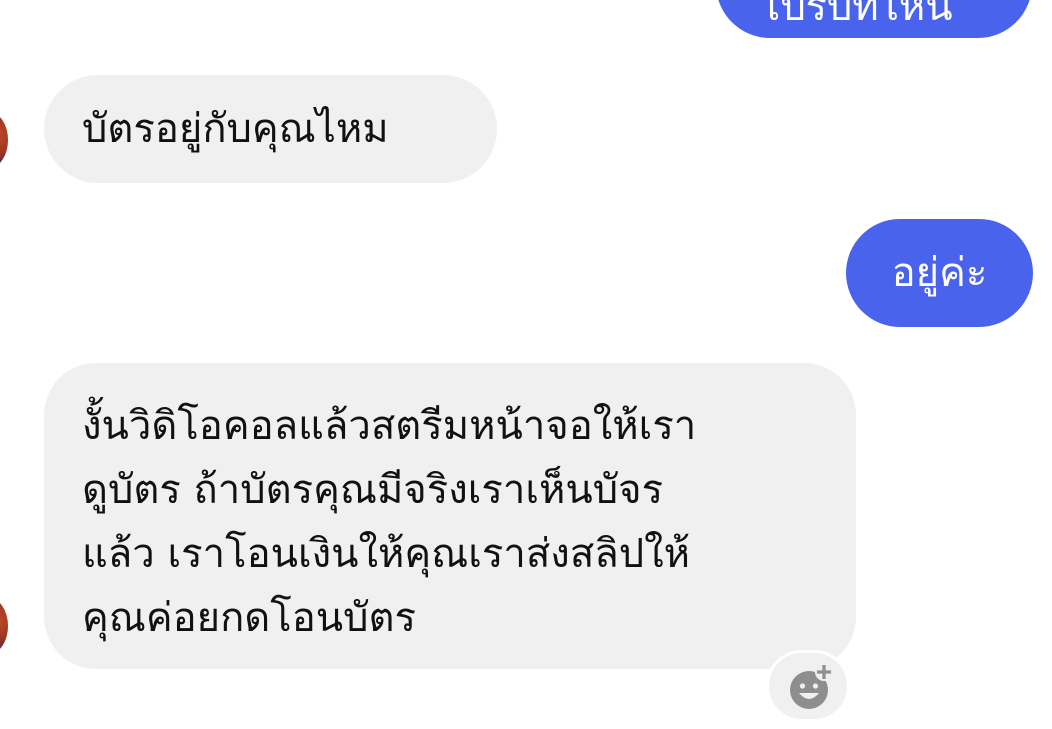 The image size is (1052, 729). I want to click on outgoing-message-bubble: ไปรับที่ไหน, so click(874, 19).